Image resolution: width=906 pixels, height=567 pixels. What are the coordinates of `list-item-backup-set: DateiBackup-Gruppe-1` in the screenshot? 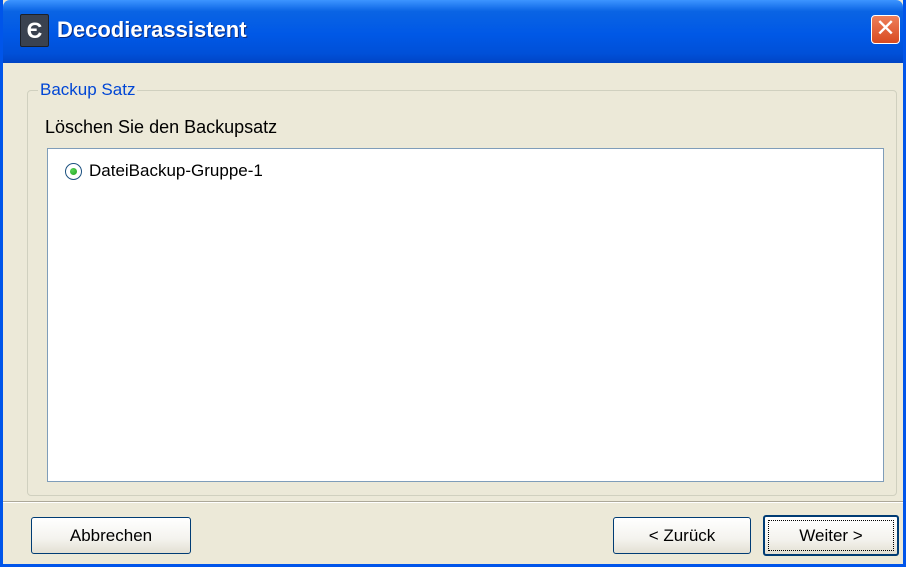 It's located at (164, 171).